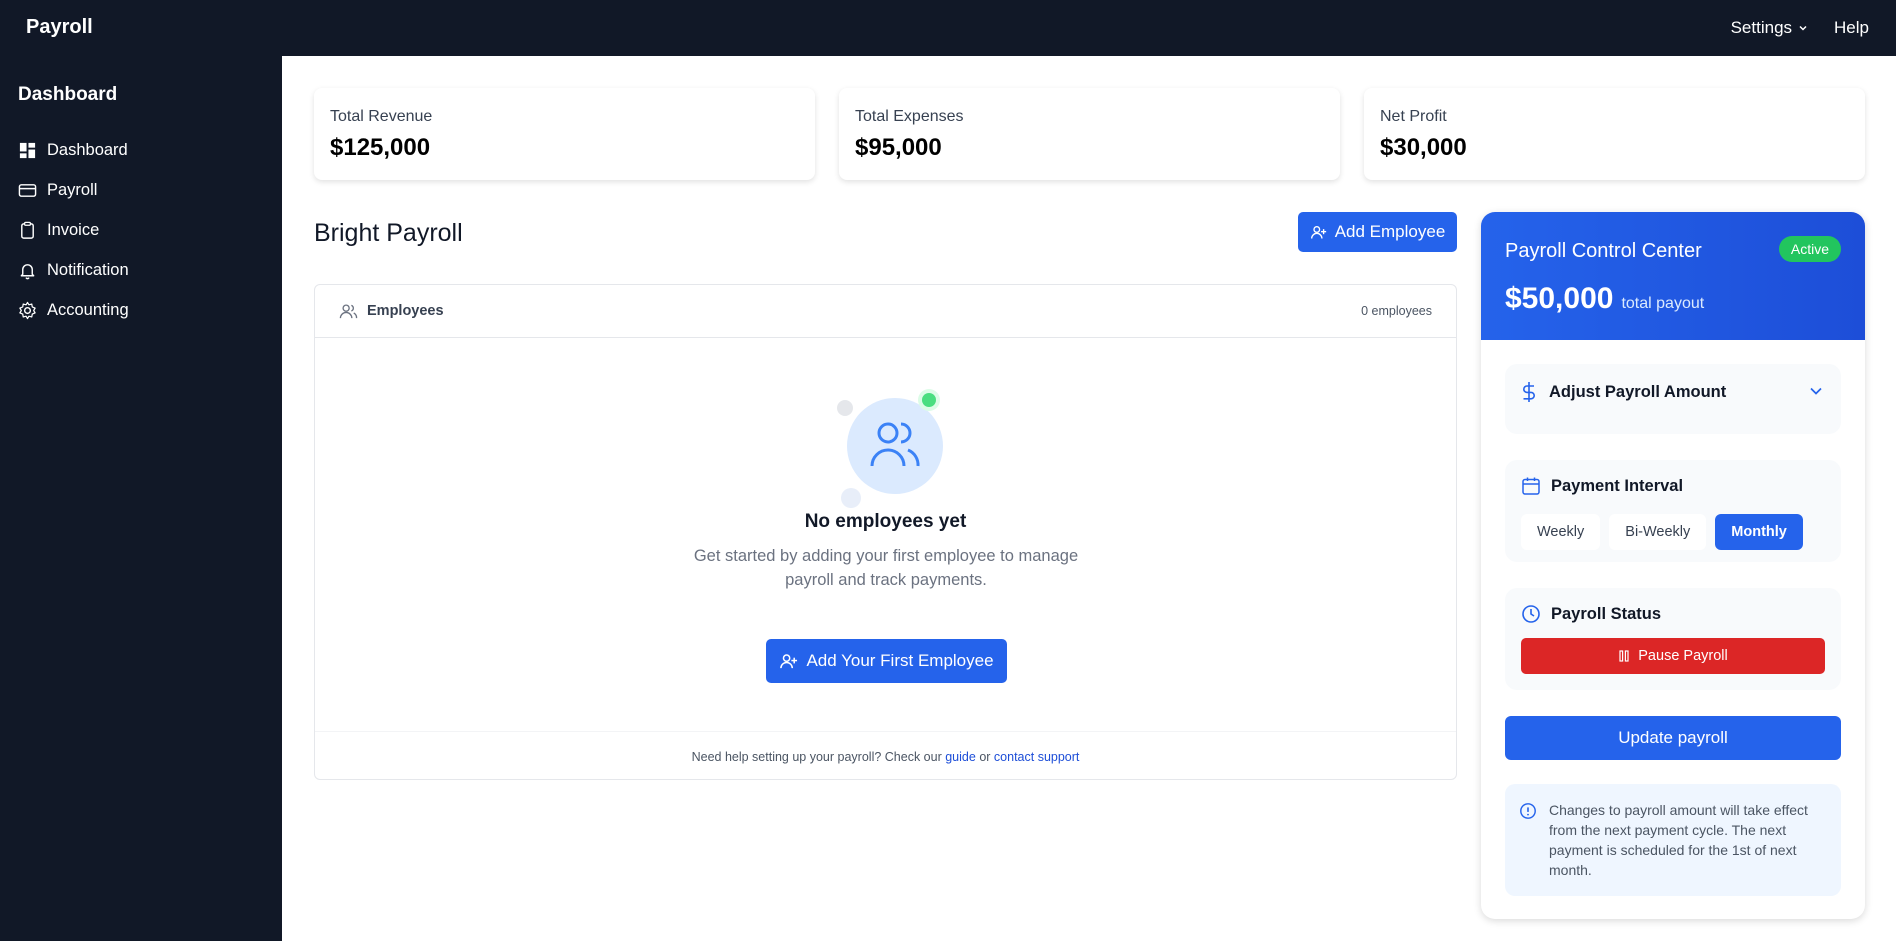 The image size is (1896, 941). I want to click on bell-icon, so click(27, 271).